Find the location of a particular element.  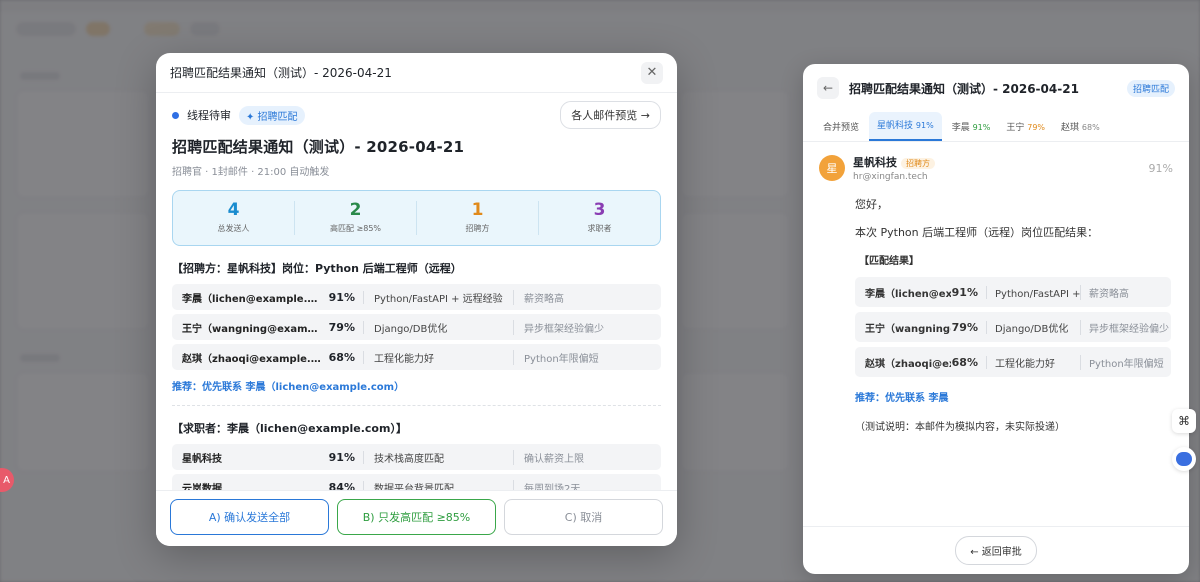

greeting: 您好， is located at coordinates (871, 204).